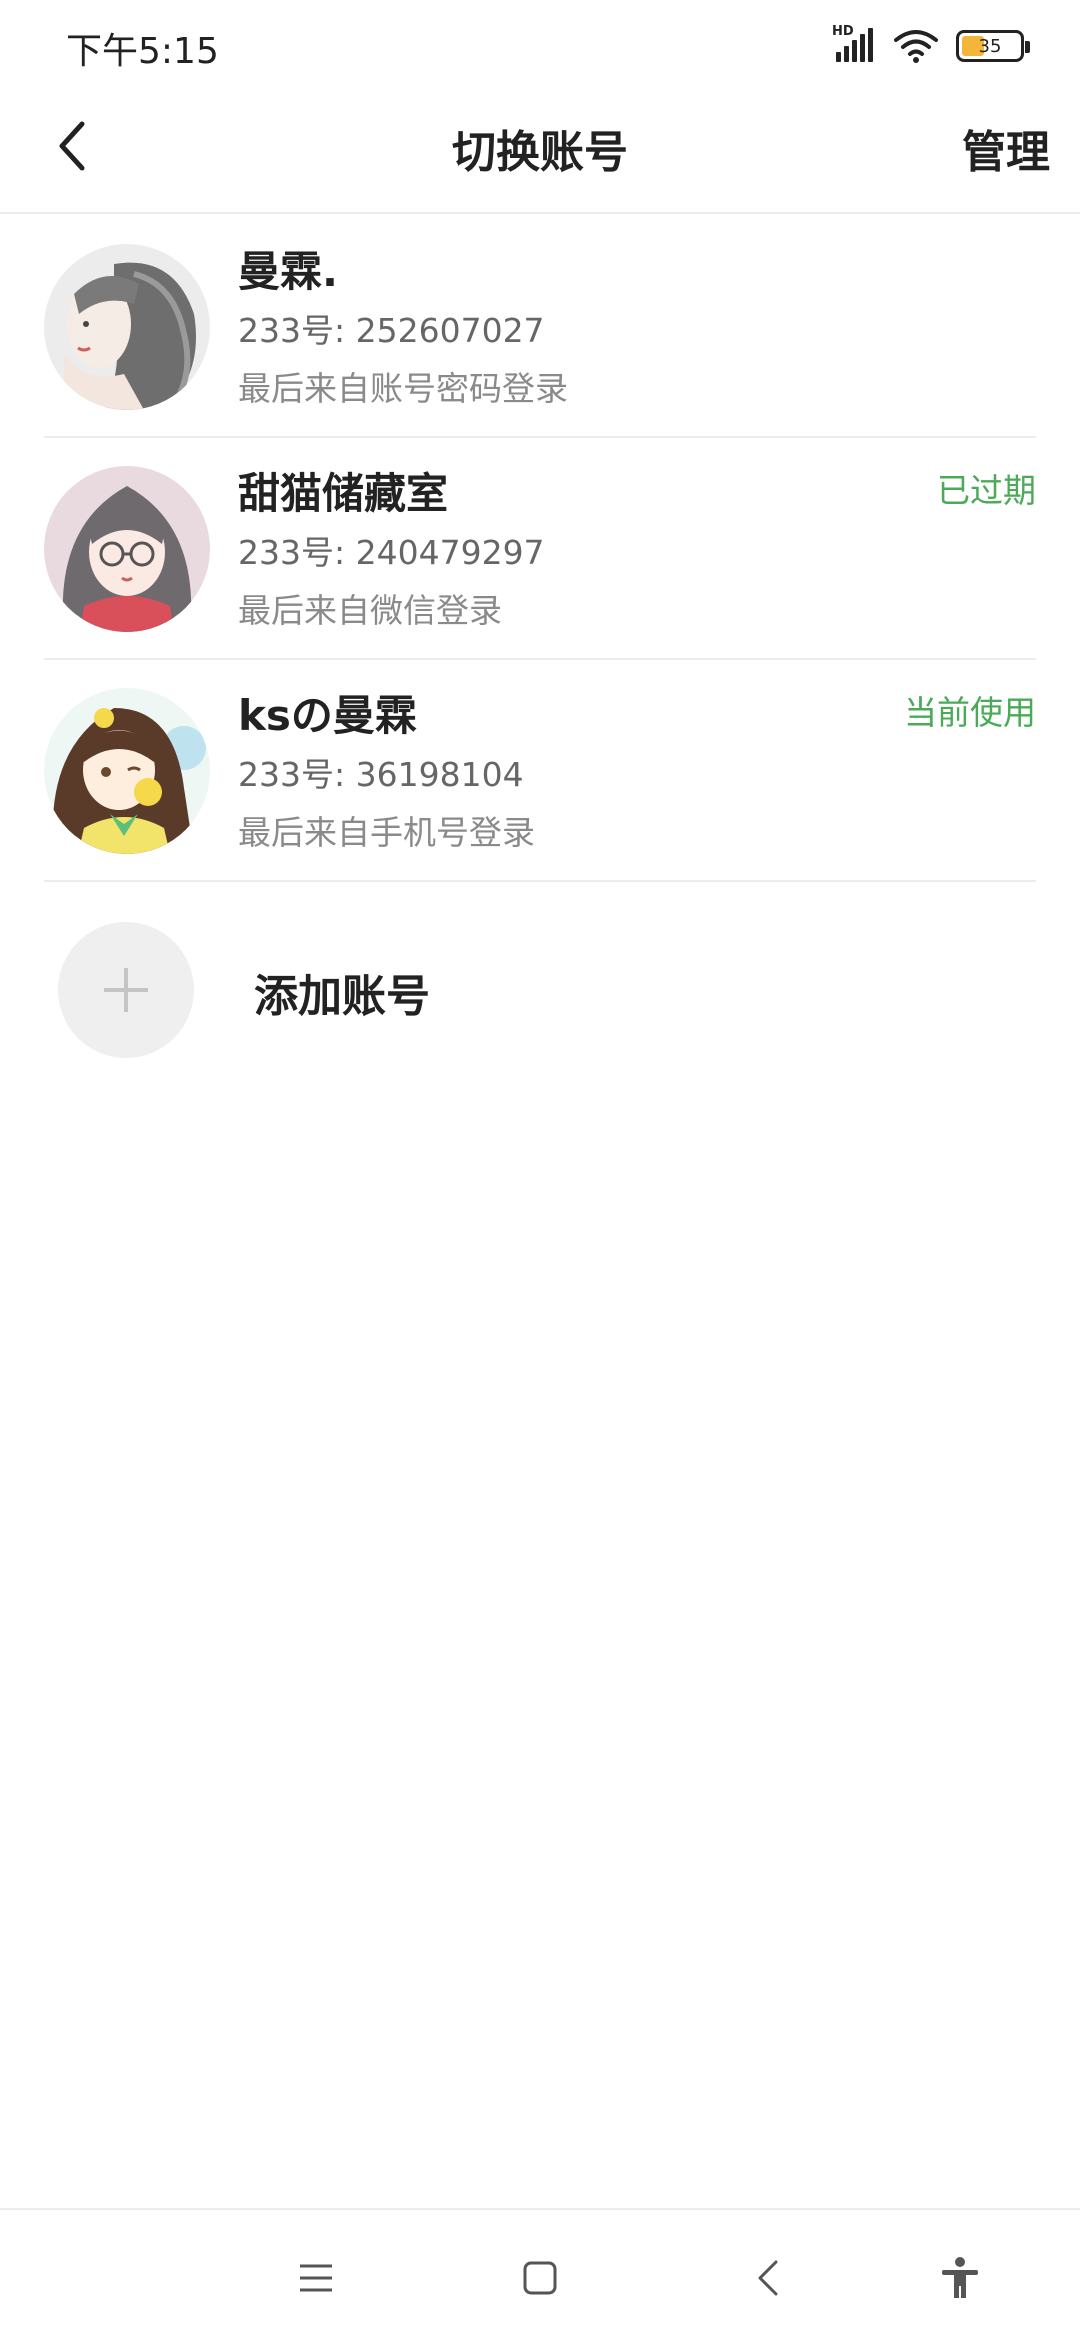 The image size is (1080, 2340). I want to click on add-account-label: 添加账号, so click(342, 996).